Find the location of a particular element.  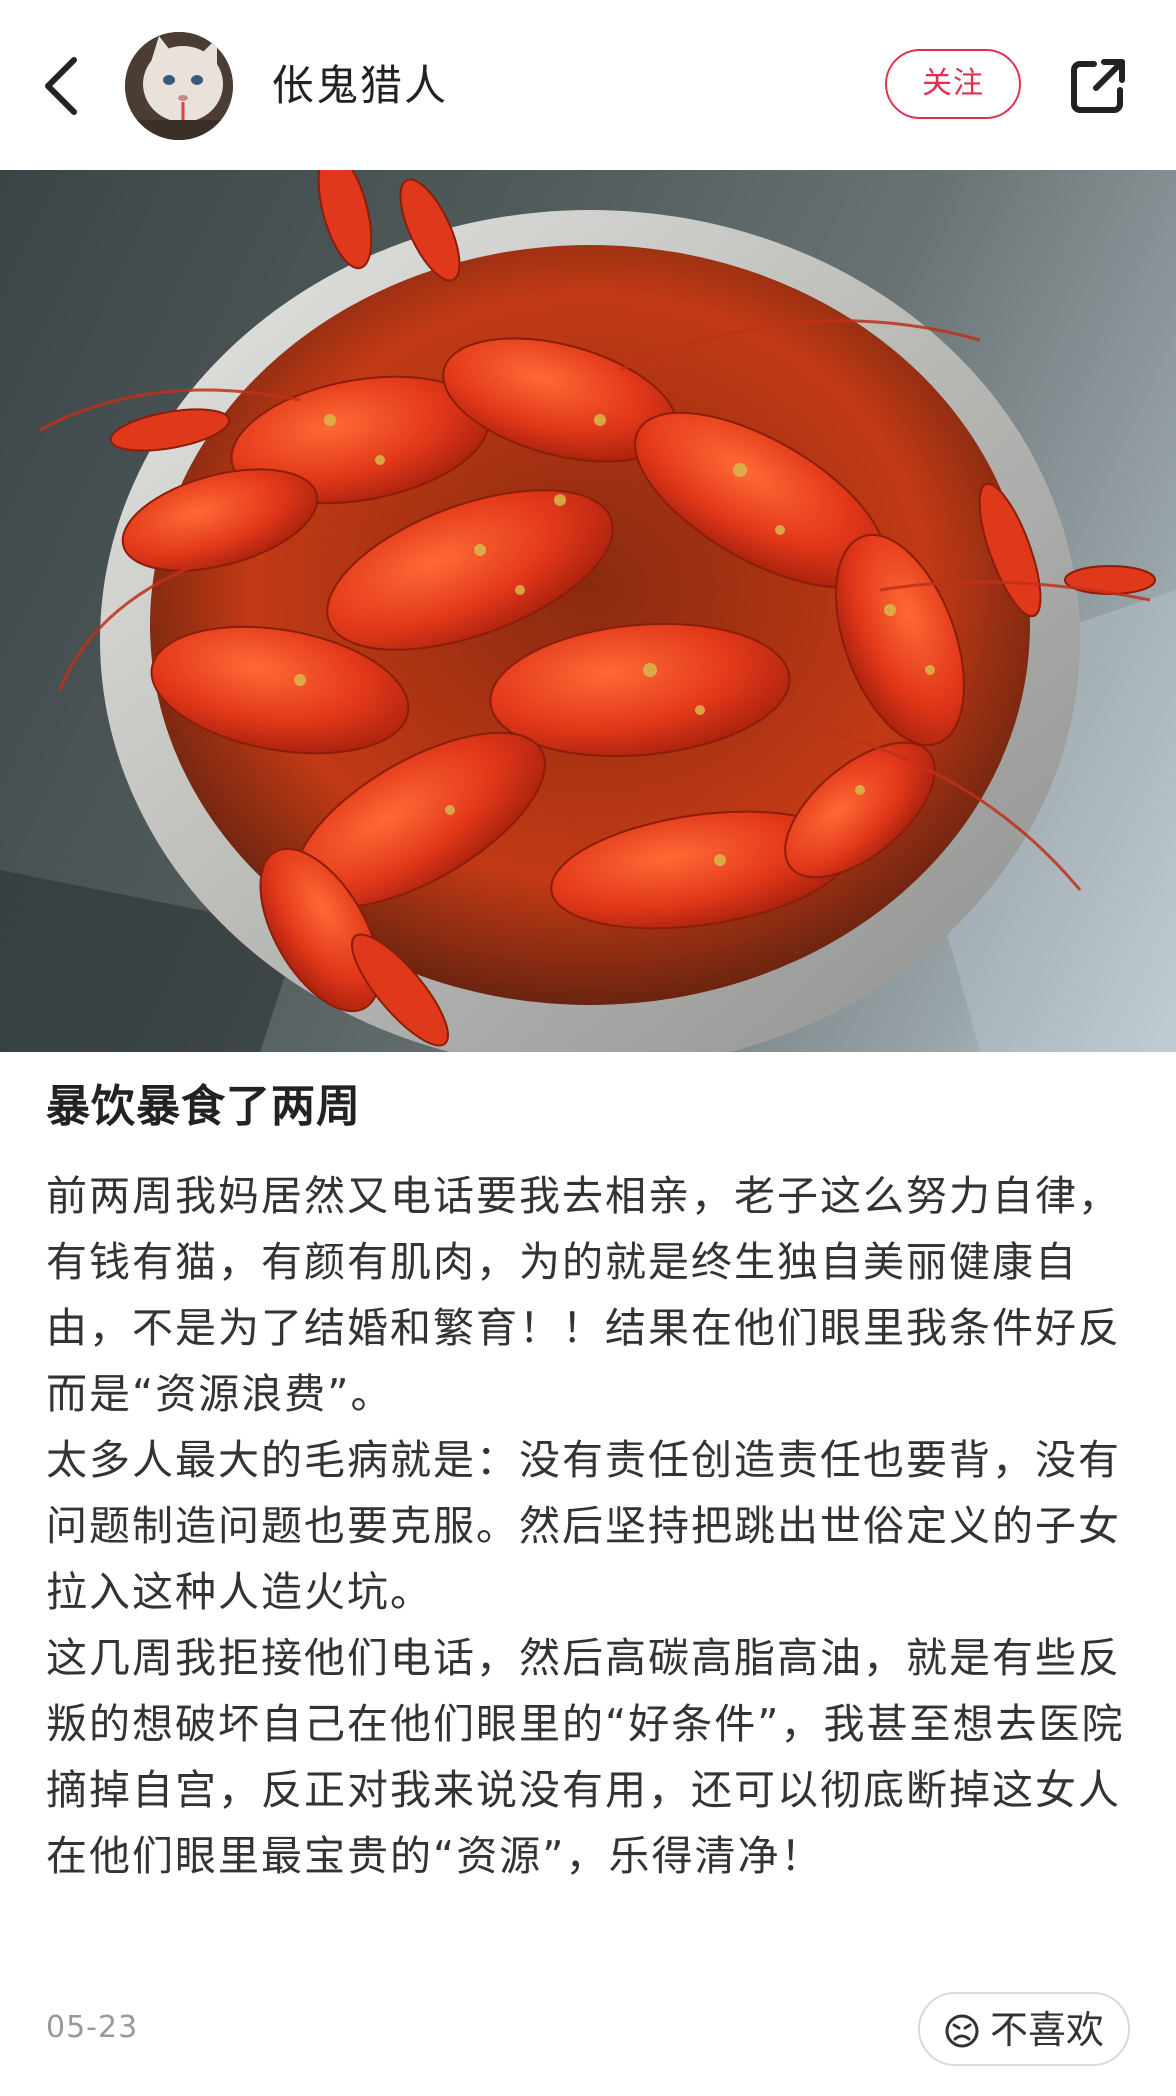

post-footer: 05-23 不喜欢 is located at coordinates (588, 2030).